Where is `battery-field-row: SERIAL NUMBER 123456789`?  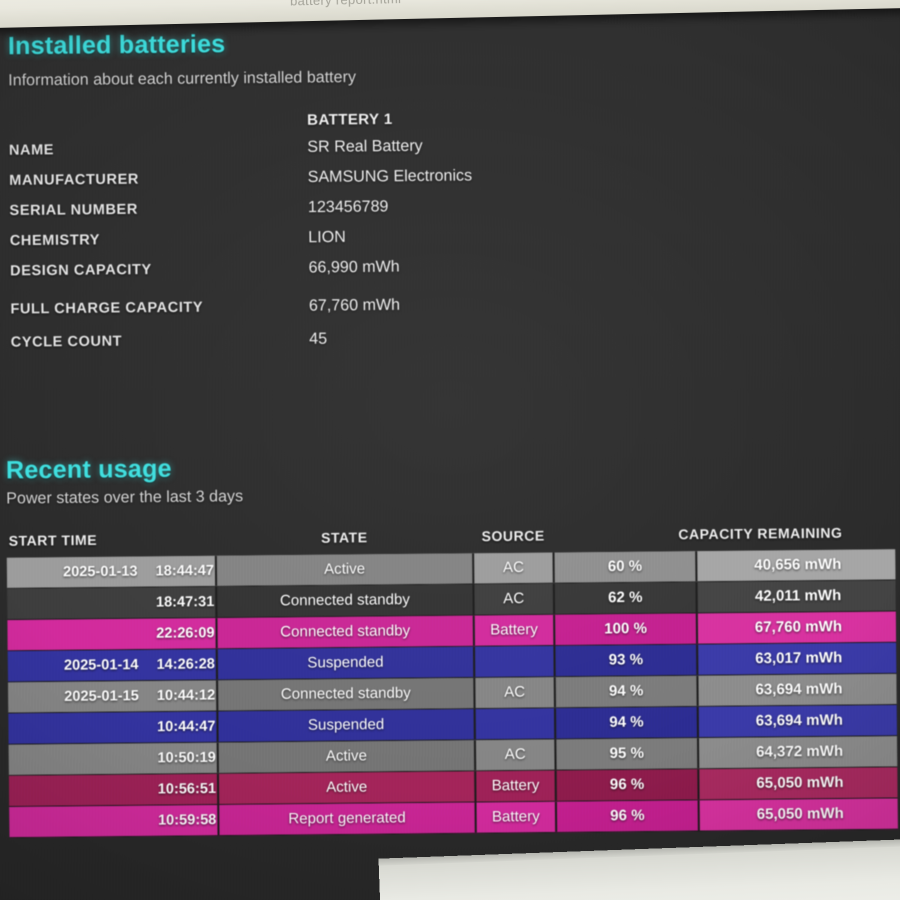
battery-field-row: SERIAL NUMBER 123456789 is located at coordinates (290, 213).